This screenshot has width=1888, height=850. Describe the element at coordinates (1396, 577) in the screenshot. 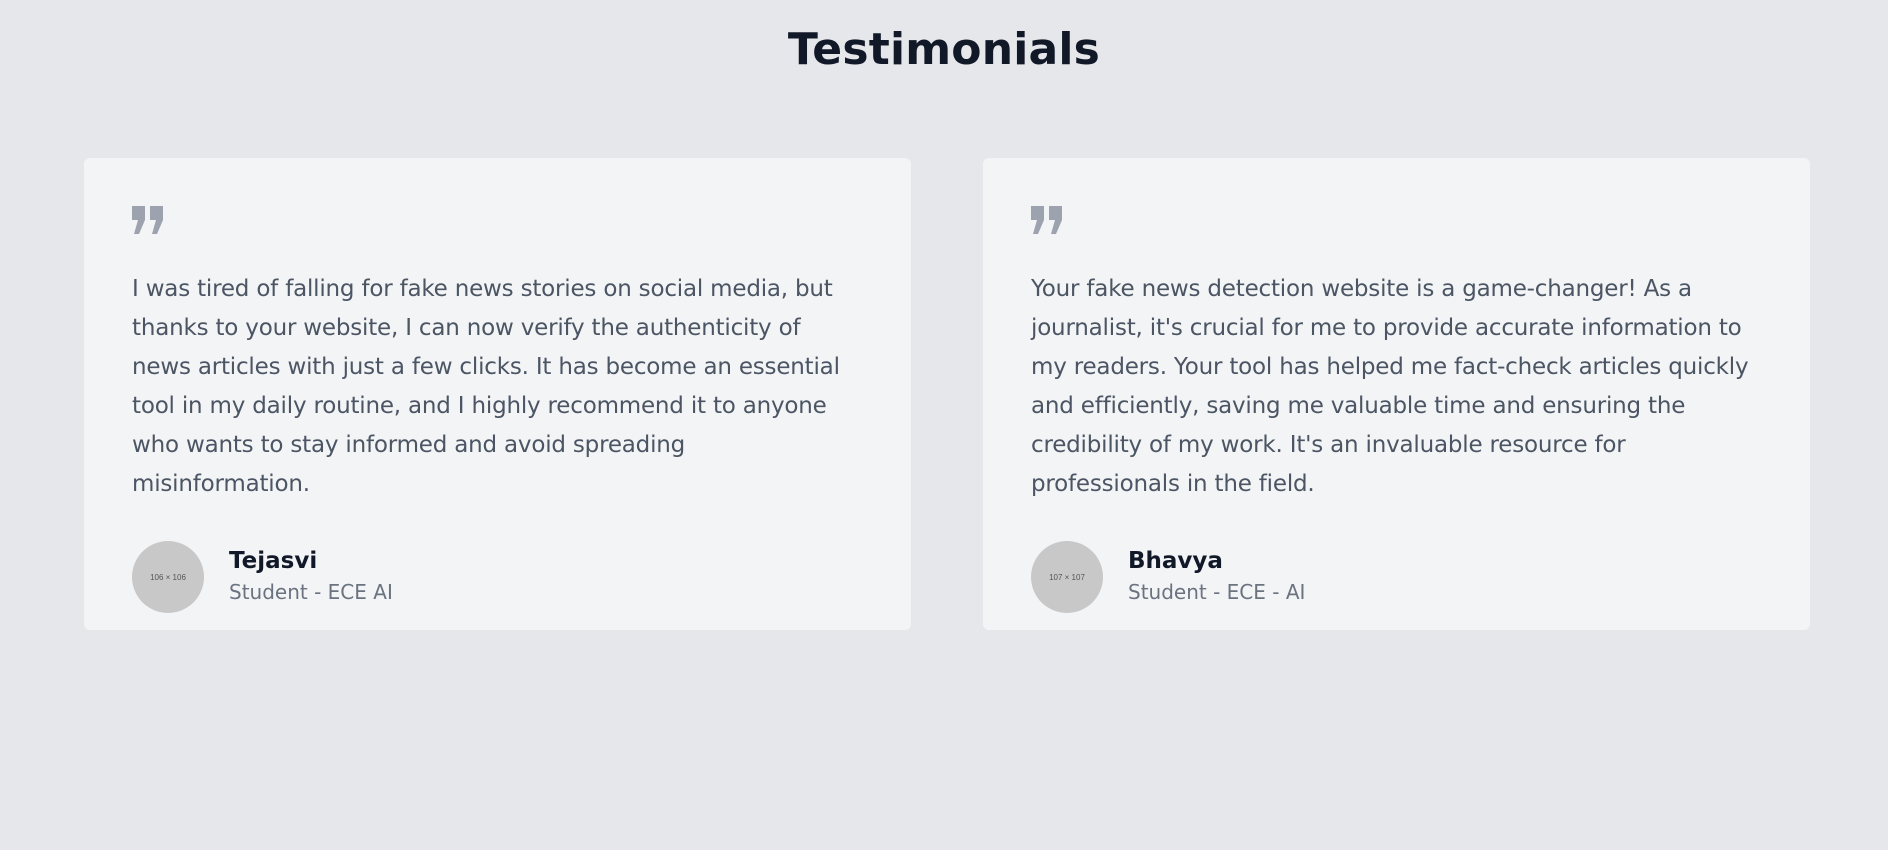

I see `testimonial-author: 107 × 107 Bhavya Student - ECE - AI` at that location.